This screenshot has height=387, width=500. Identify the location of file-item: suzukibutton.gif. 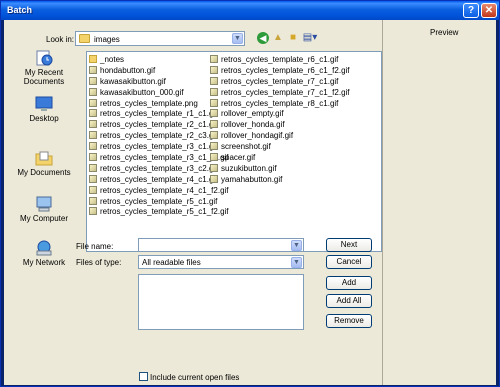
(280, 168).